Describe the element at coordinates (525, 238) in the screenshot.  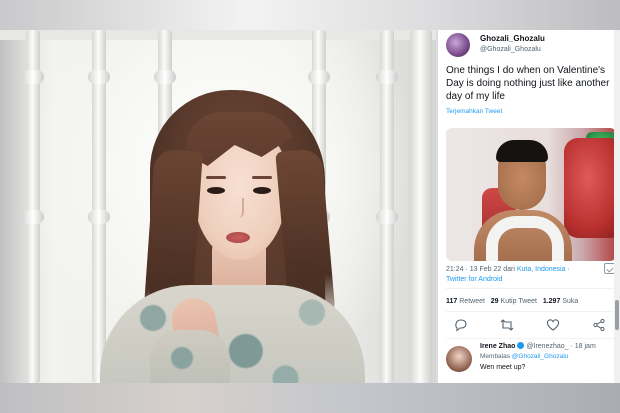
I see `towel` at that location.